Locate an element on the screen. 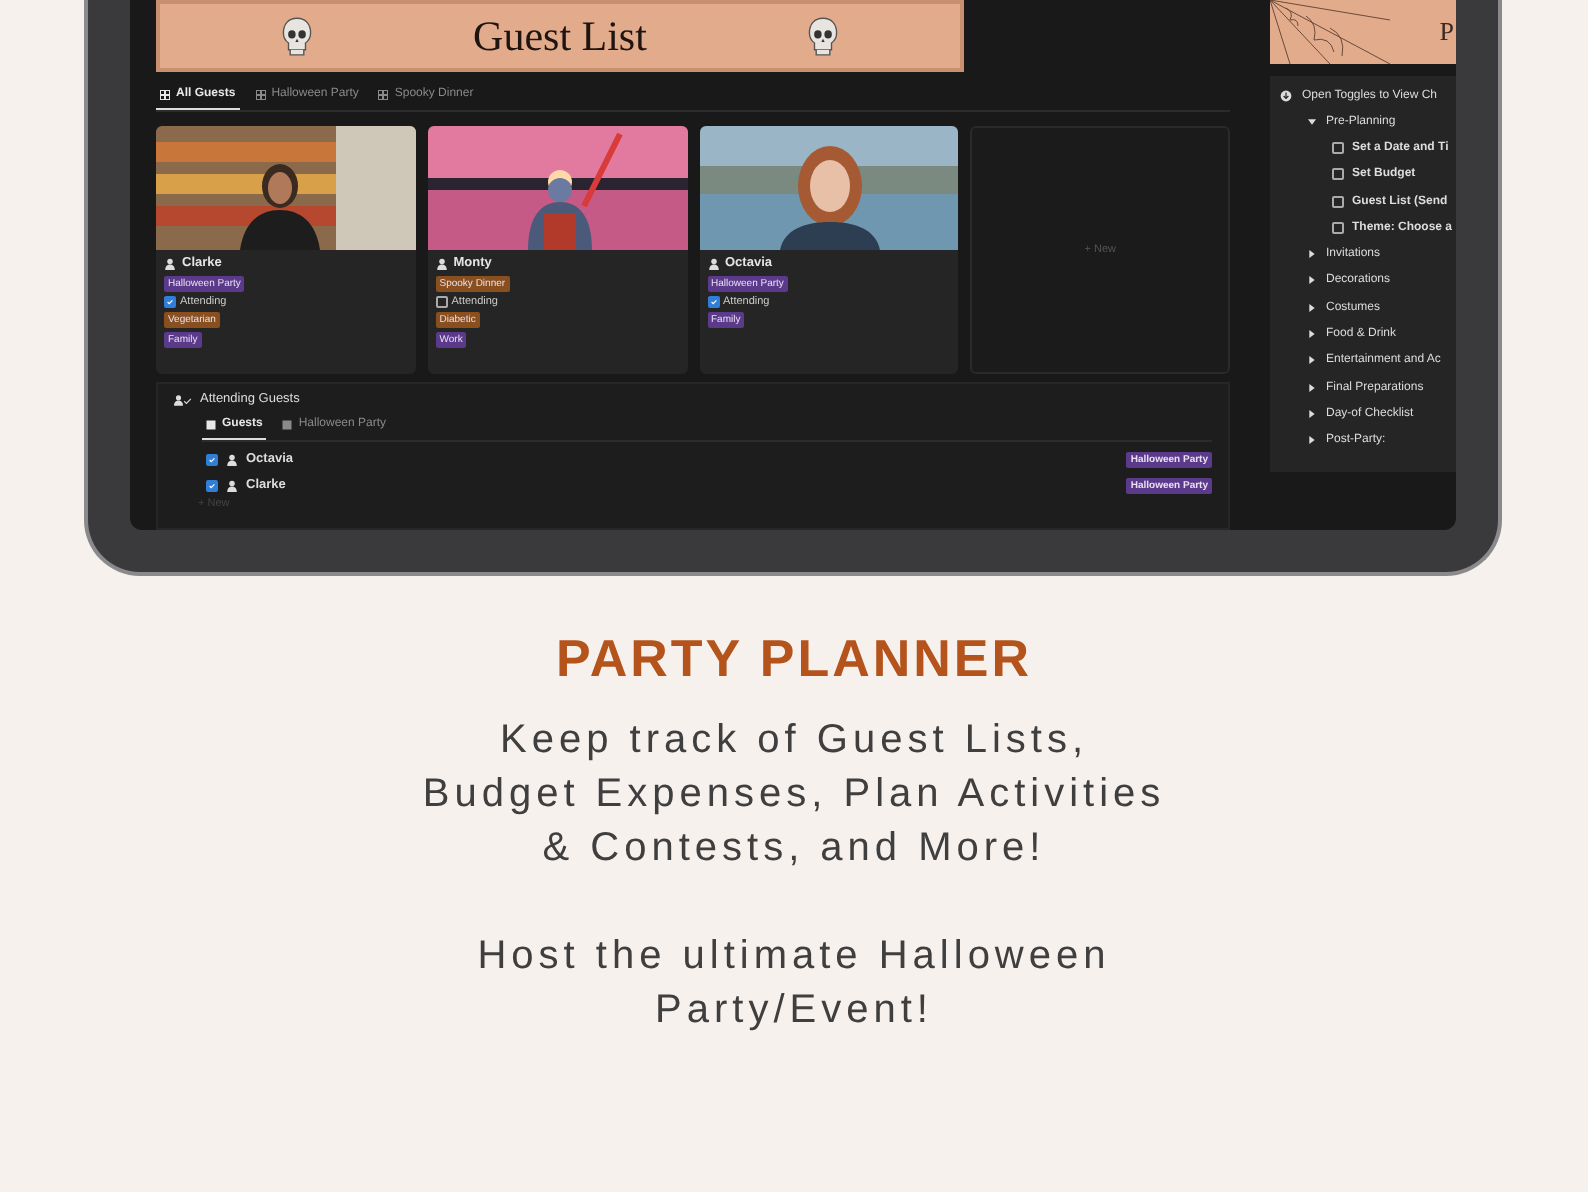  promo-text: Keep track of Guest Lists, Budget Expenses, Plan Activities & Contests, and More! is located at coordinates (794, 795).